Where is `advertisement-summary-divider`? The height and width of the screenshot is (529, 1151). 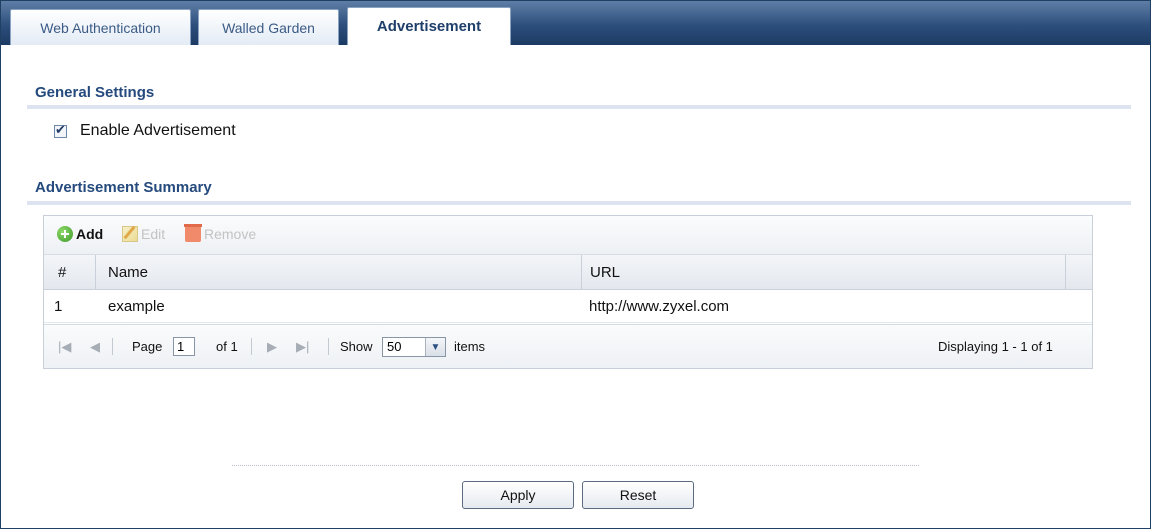 advertisement-summary-divider is located at coordinates (579, 203).